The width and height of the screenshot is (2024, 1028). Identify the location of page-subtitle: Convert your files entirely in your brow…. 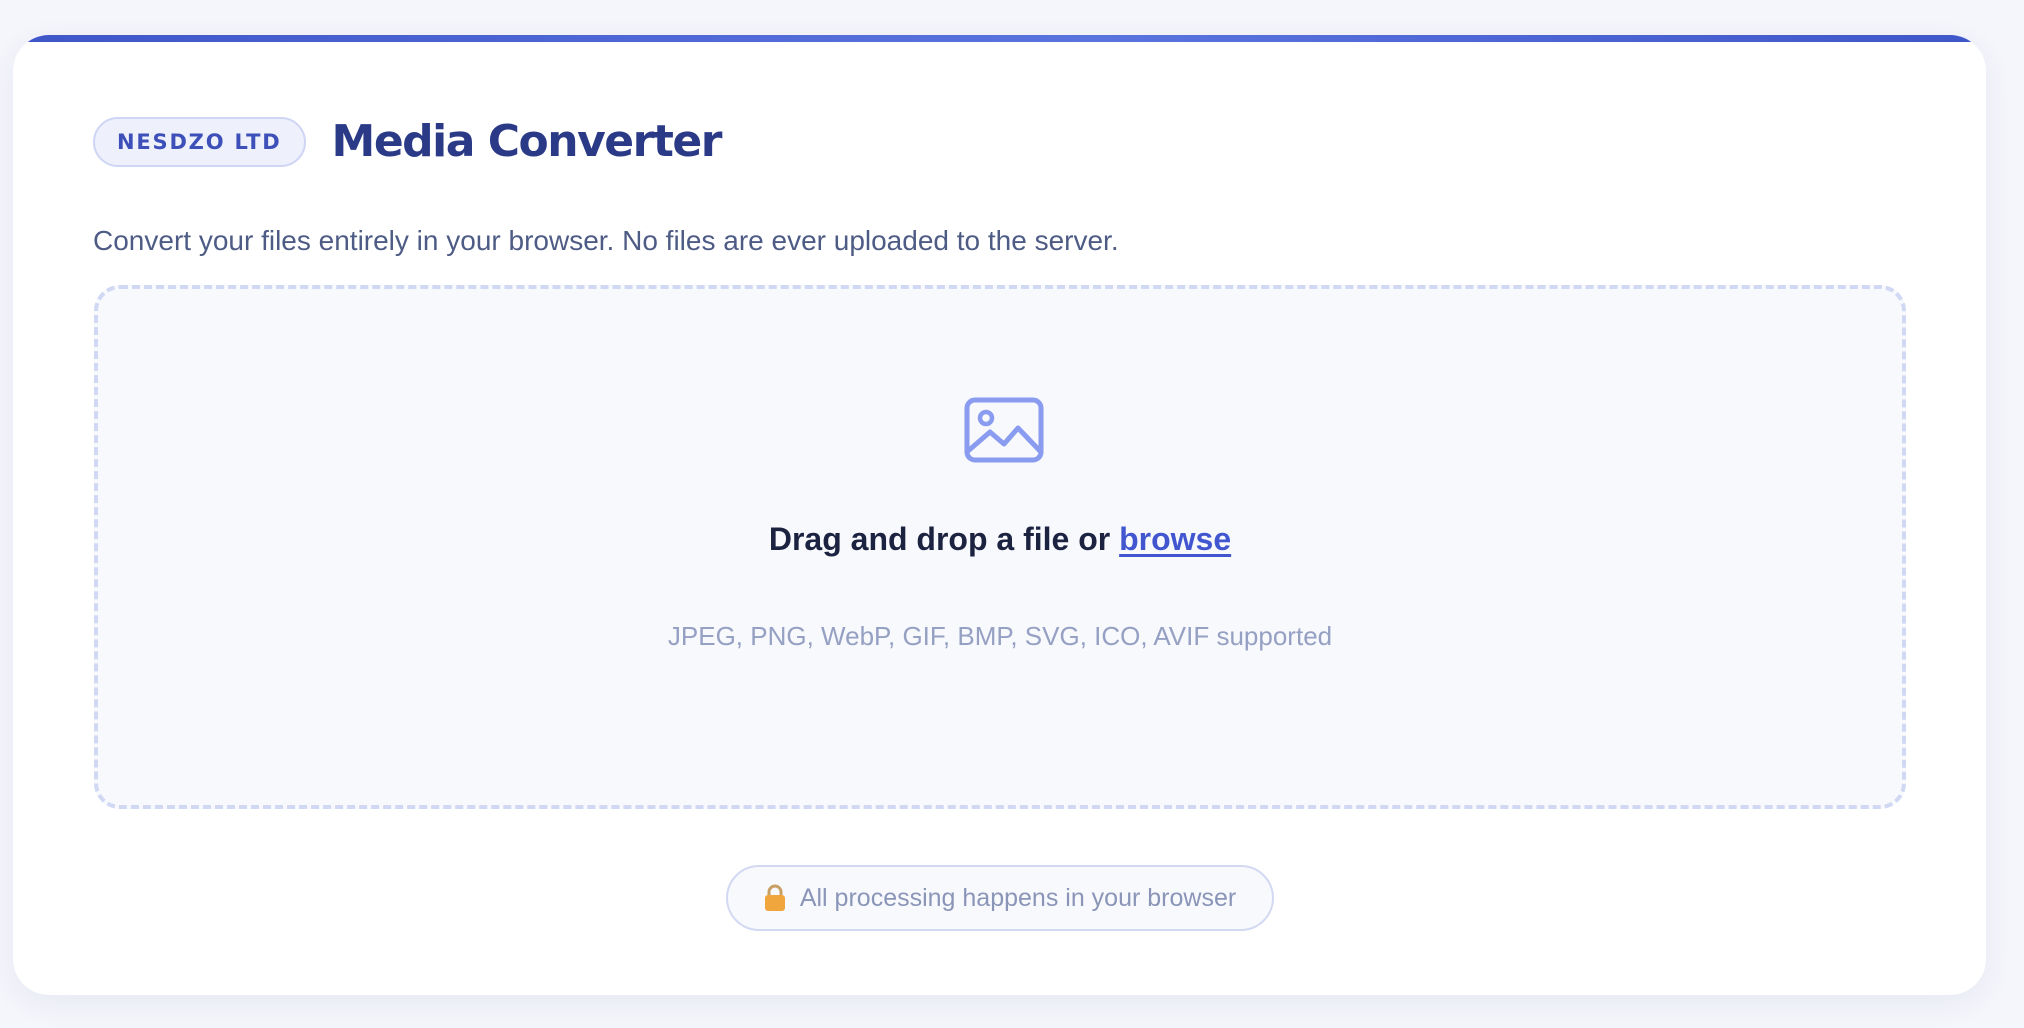
(606, 240).